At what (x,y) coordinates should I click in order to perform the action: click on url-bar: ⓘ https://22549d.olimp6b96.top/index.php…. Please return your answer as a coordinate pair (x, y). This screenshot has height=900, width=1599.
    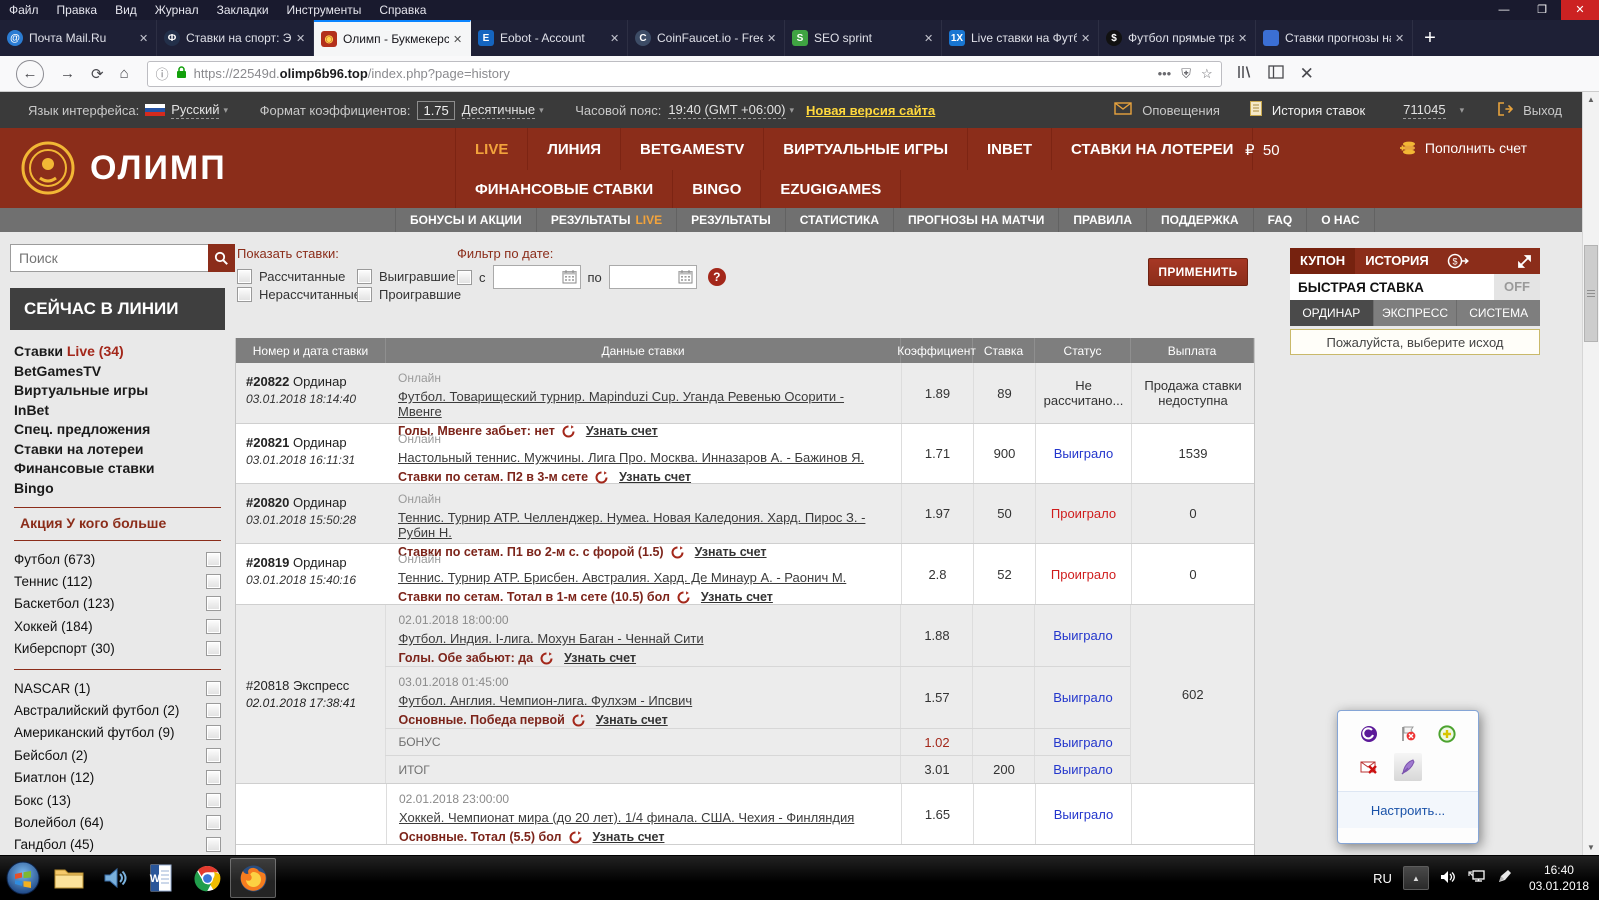
    Looking at the image, I should click on (684, 73).